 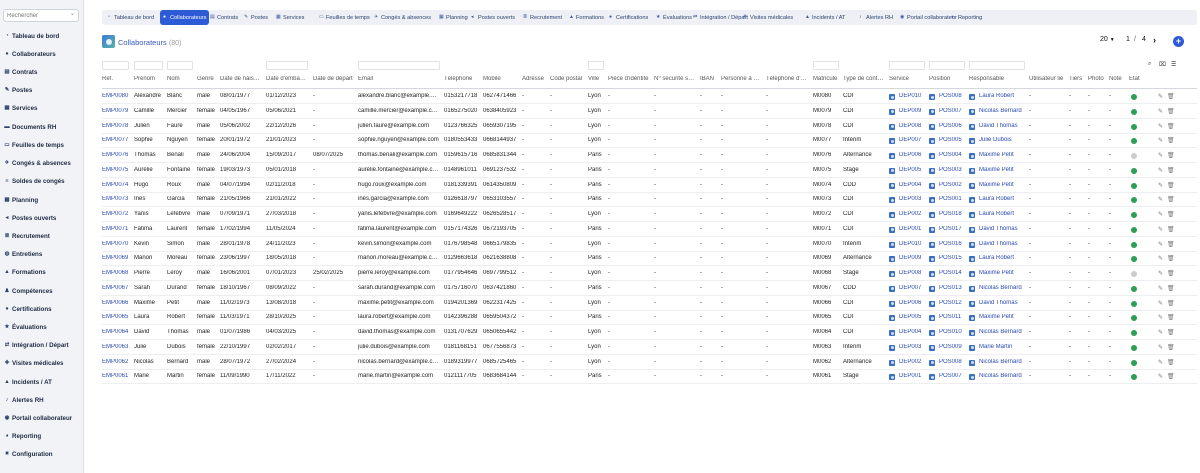 I want to click on sidebar-item: ≣ Recrutement, so click(x=27, y=236).